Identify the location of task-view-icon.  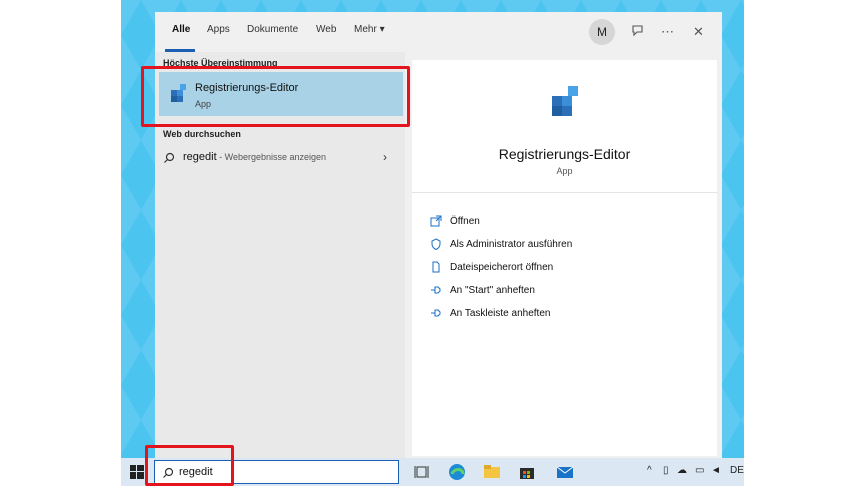
(422, 472).